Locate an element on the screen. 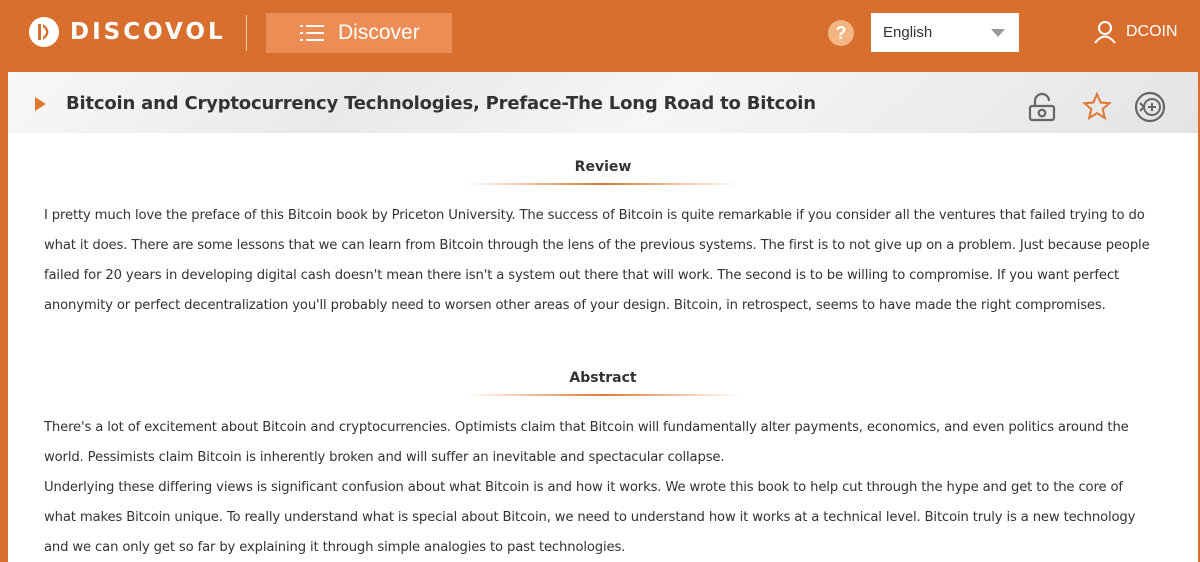  language-select: English is located at coordinates (945, 32).